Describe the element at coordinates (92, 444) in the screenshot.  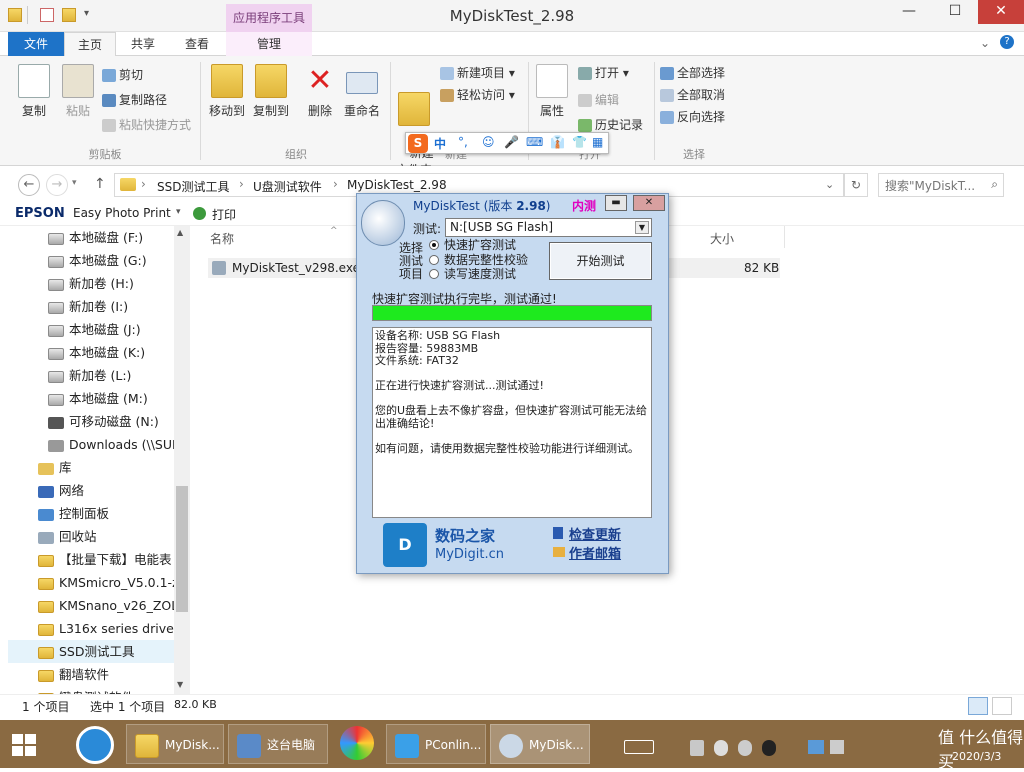
I see `nav-item: Downloads (\\SUP` at that location.